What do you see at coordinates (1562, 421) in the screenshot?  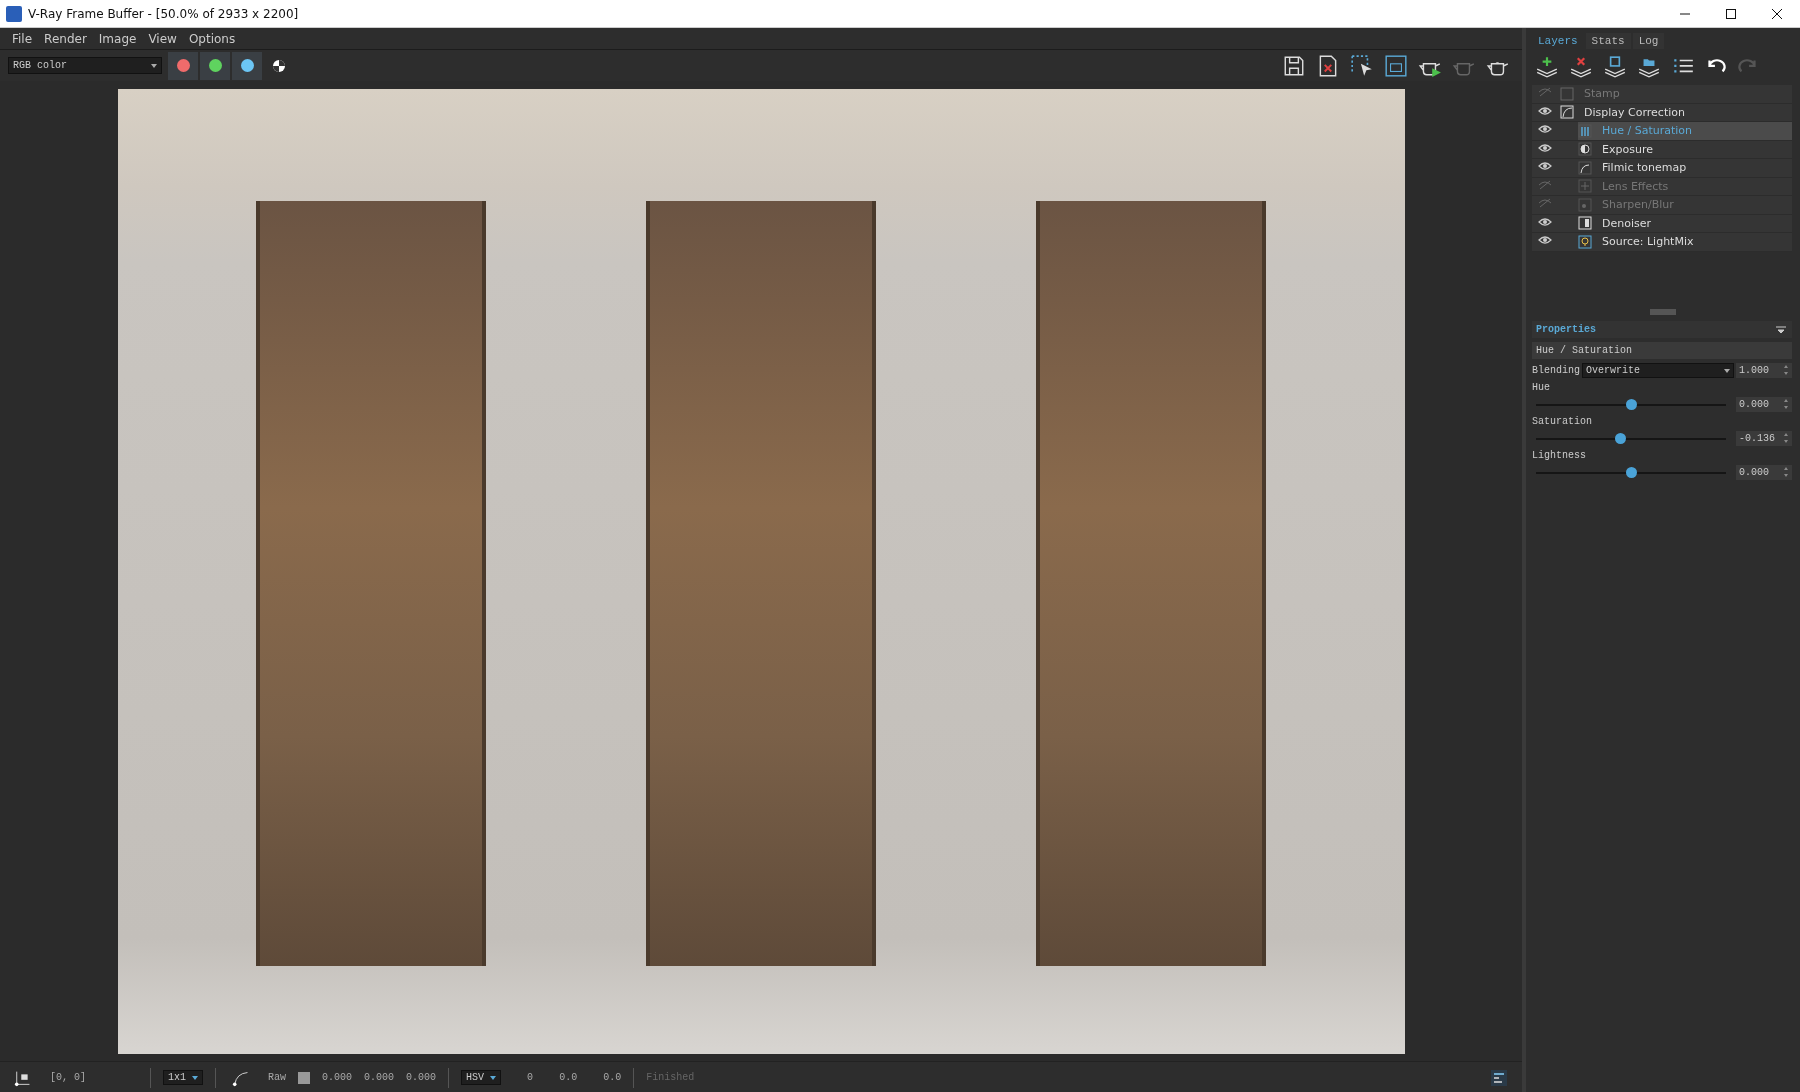 I see `slider-label: Saturation` at bounding box center [1562, 421].